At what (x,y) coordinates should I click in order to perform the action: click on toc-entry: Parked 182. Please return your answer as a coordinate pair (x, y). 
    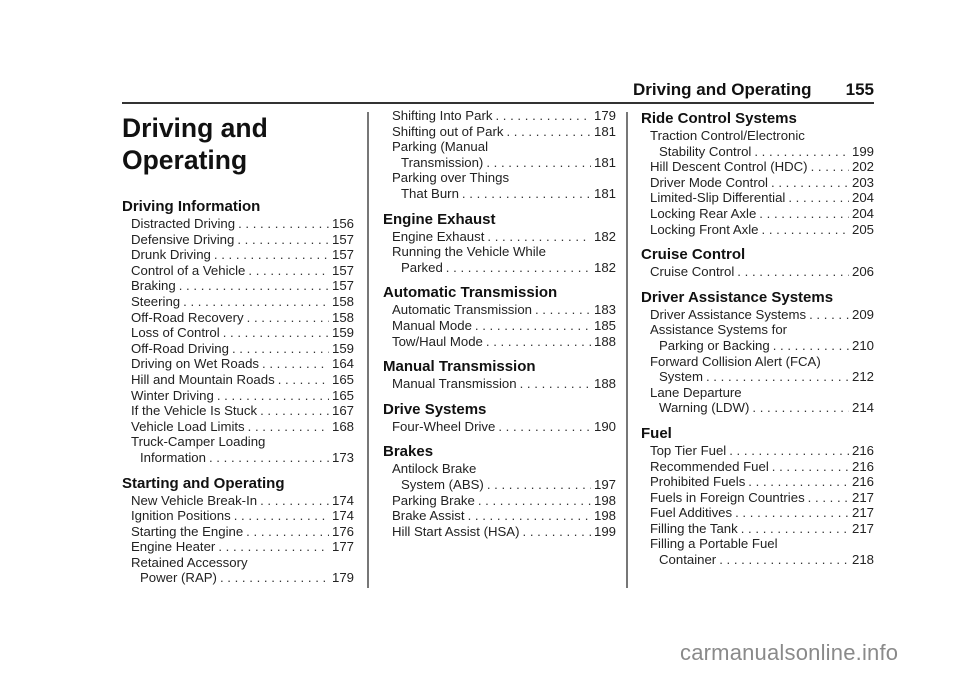
    Looking at the image, I should click on (499, 268).